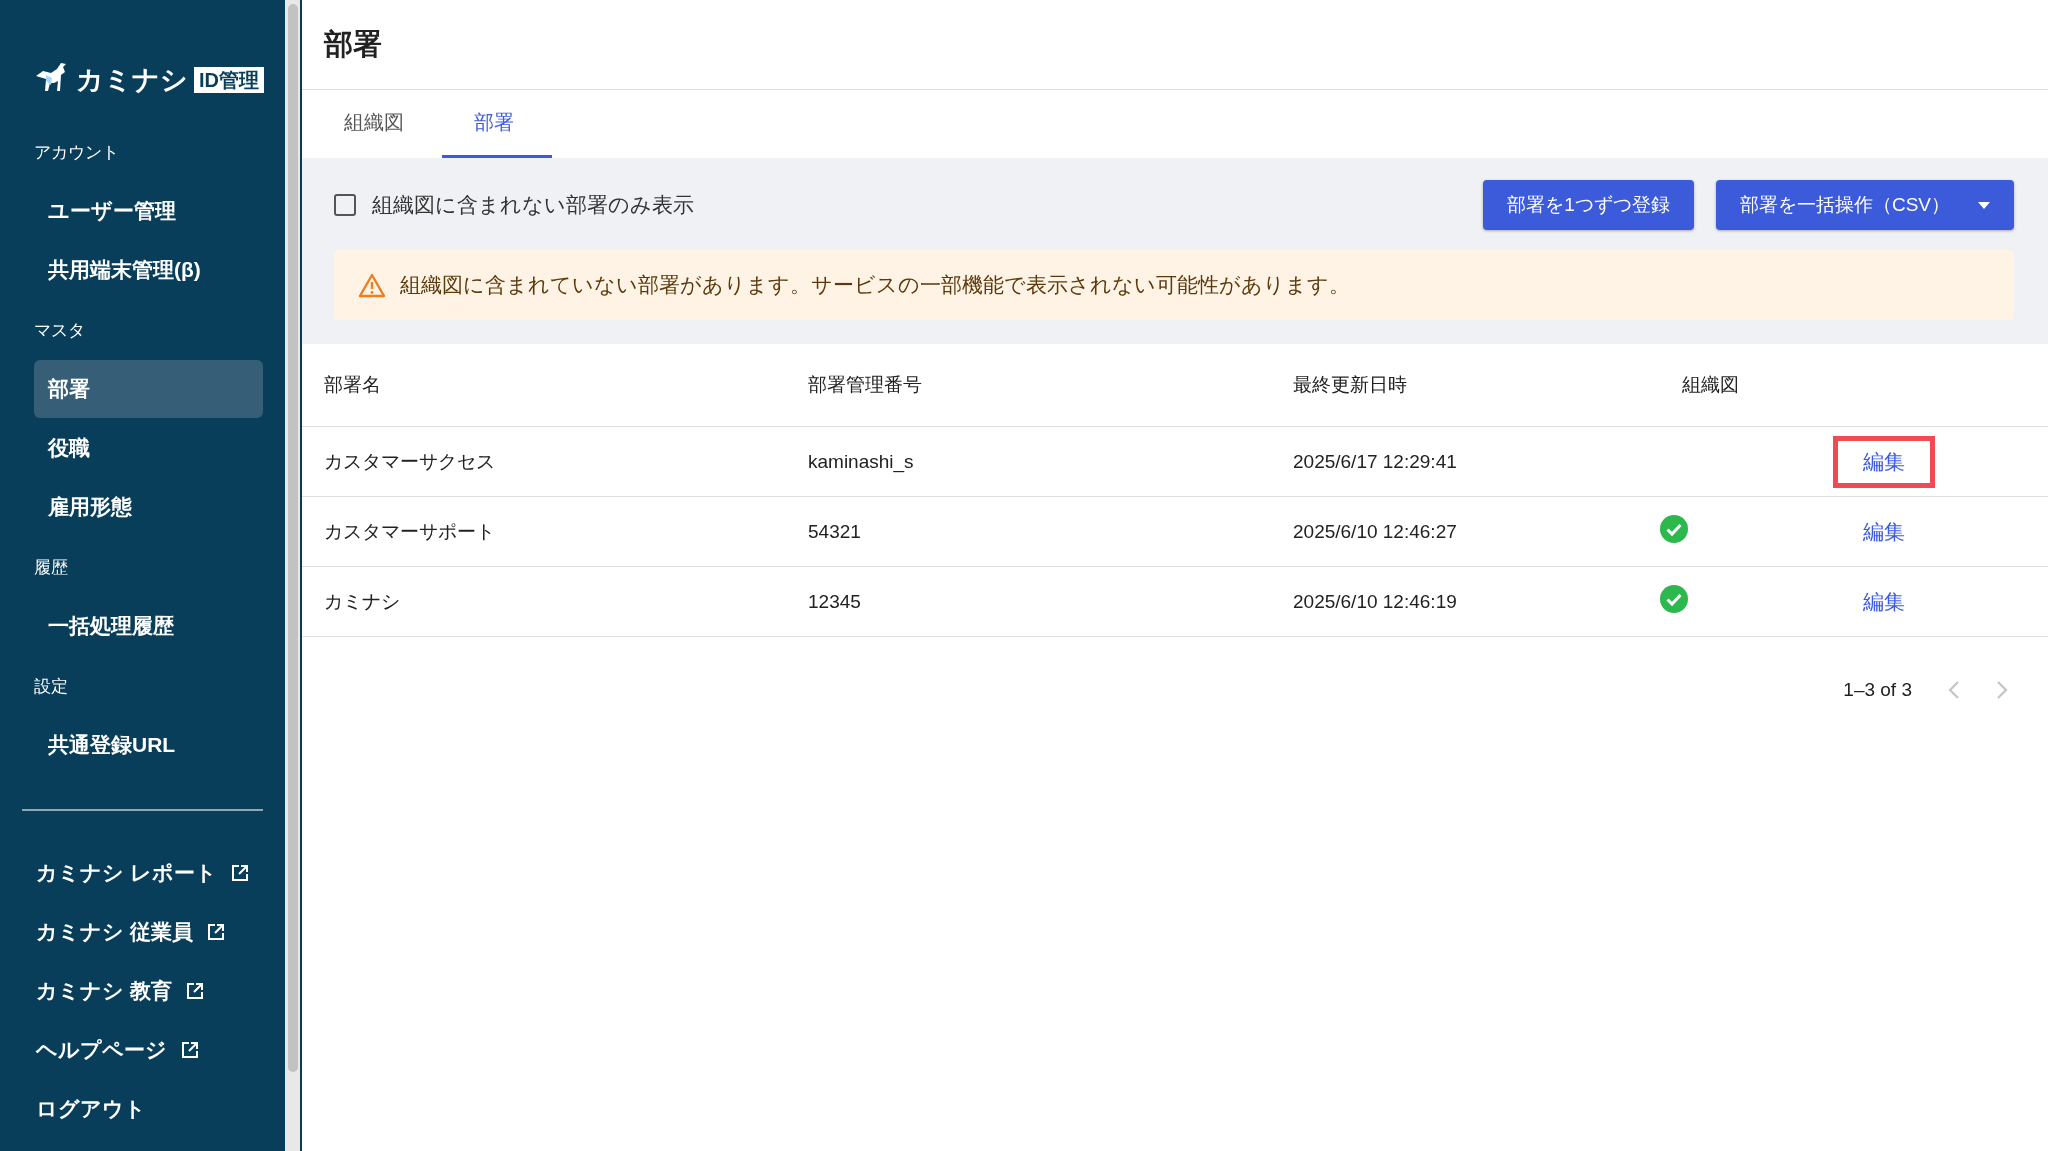  Describe the element at coordinates (1350, 384) in the screenshot. I see `column-header: 最終更新日時` at that location.